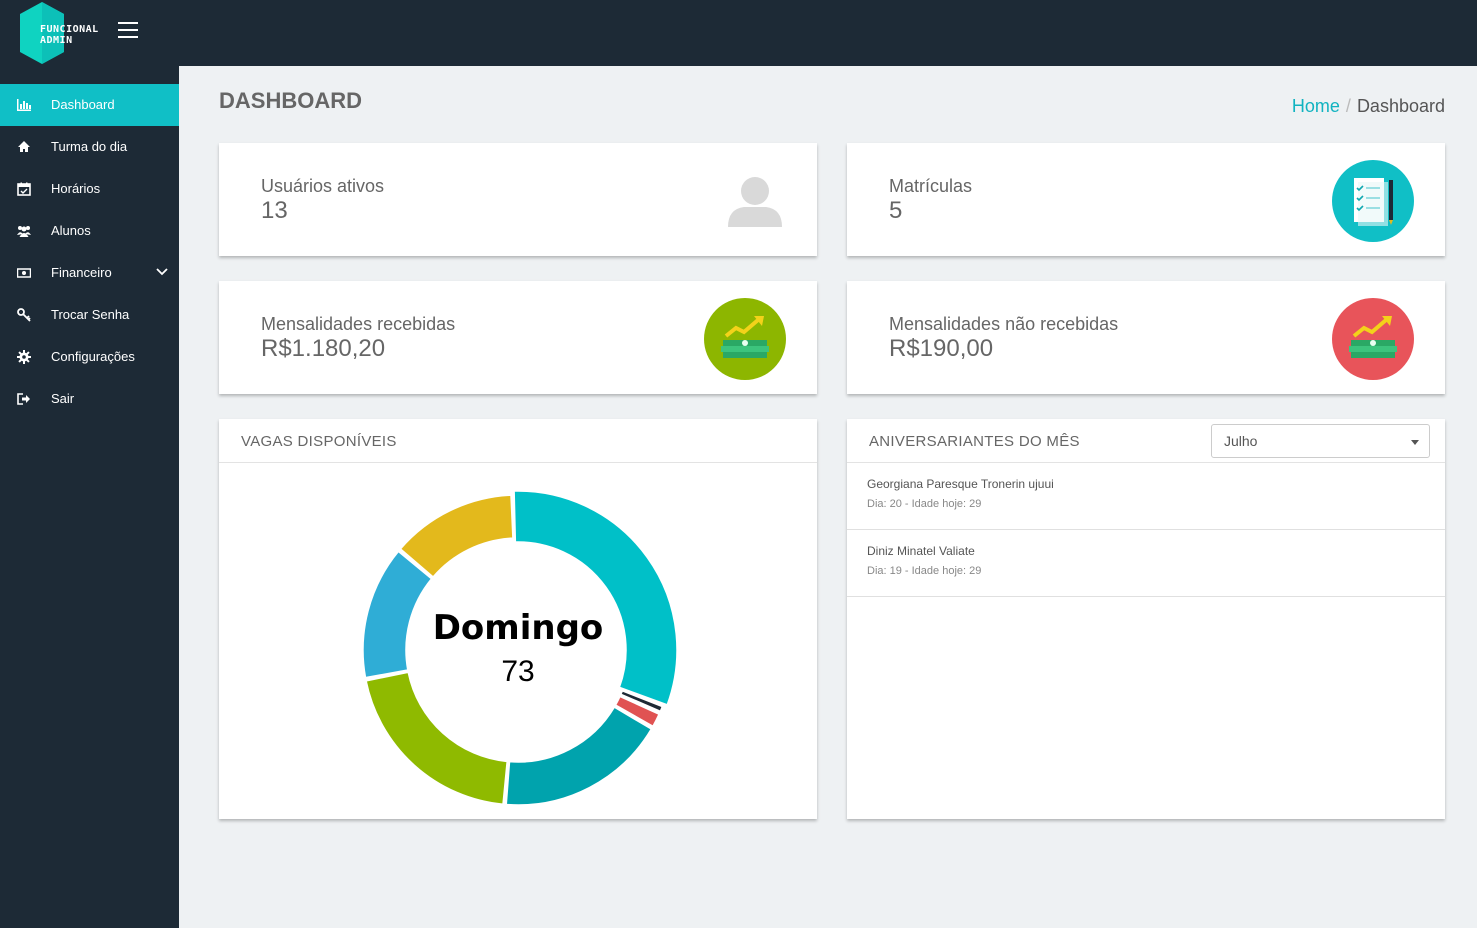 This screenshot has height=928, width=1477. I want to click on birthday-info: Dia: 20 - Idade hoje: 29, so click(924, 504).